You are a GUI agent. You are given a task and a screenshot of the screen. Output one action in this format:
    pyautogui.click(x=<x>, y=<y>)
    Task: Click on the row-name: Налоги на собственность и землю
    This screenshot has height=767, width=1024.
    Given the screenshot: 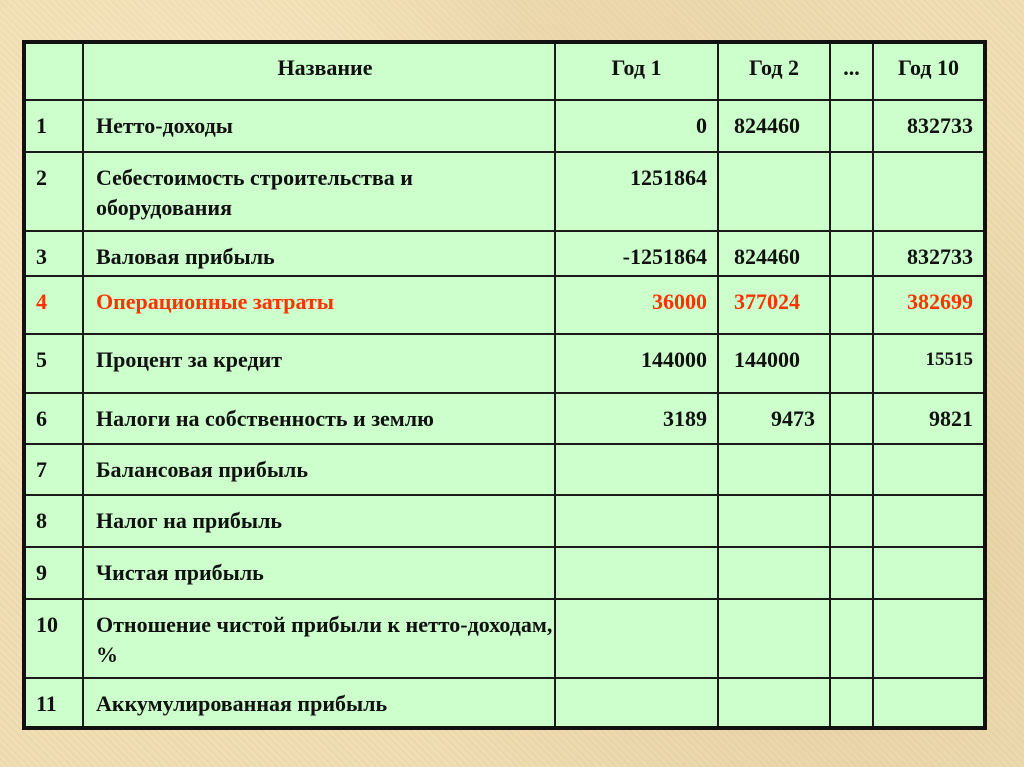 What is the action you would take?
    pyautogui.click(x=319, y=418)
    